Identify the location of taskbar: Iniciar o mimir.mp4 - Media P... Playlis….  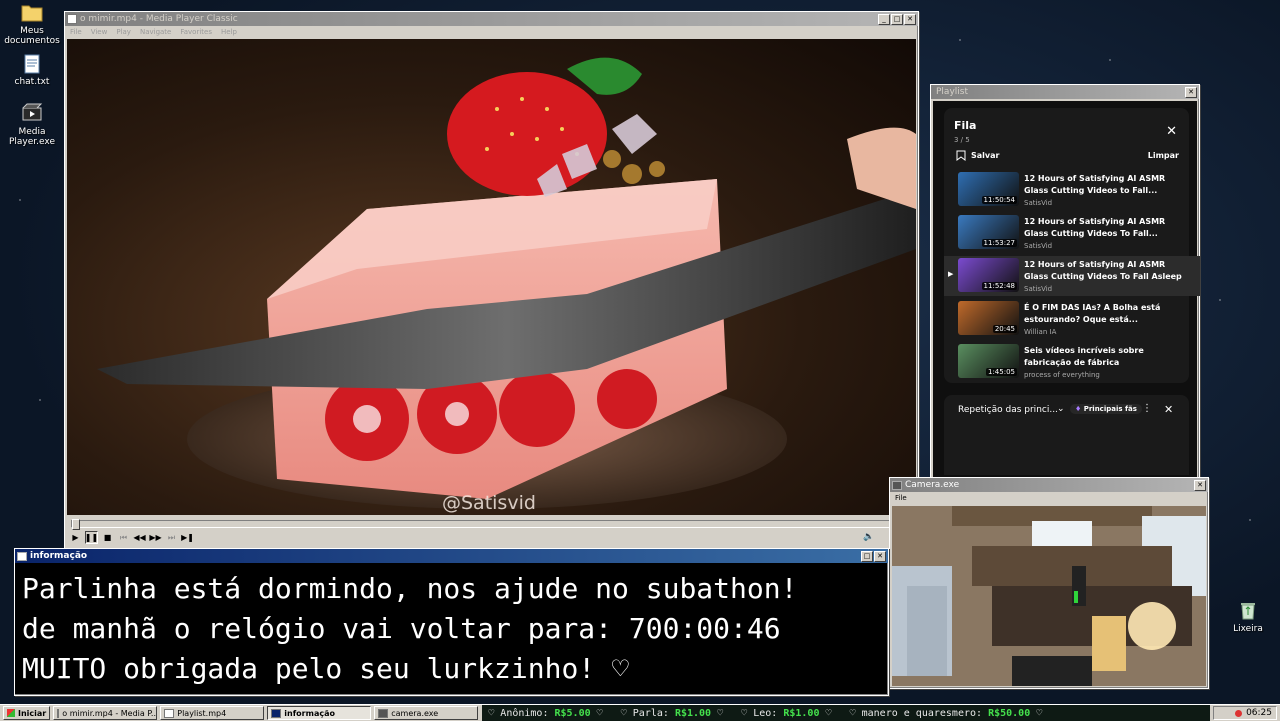
(640, 712).